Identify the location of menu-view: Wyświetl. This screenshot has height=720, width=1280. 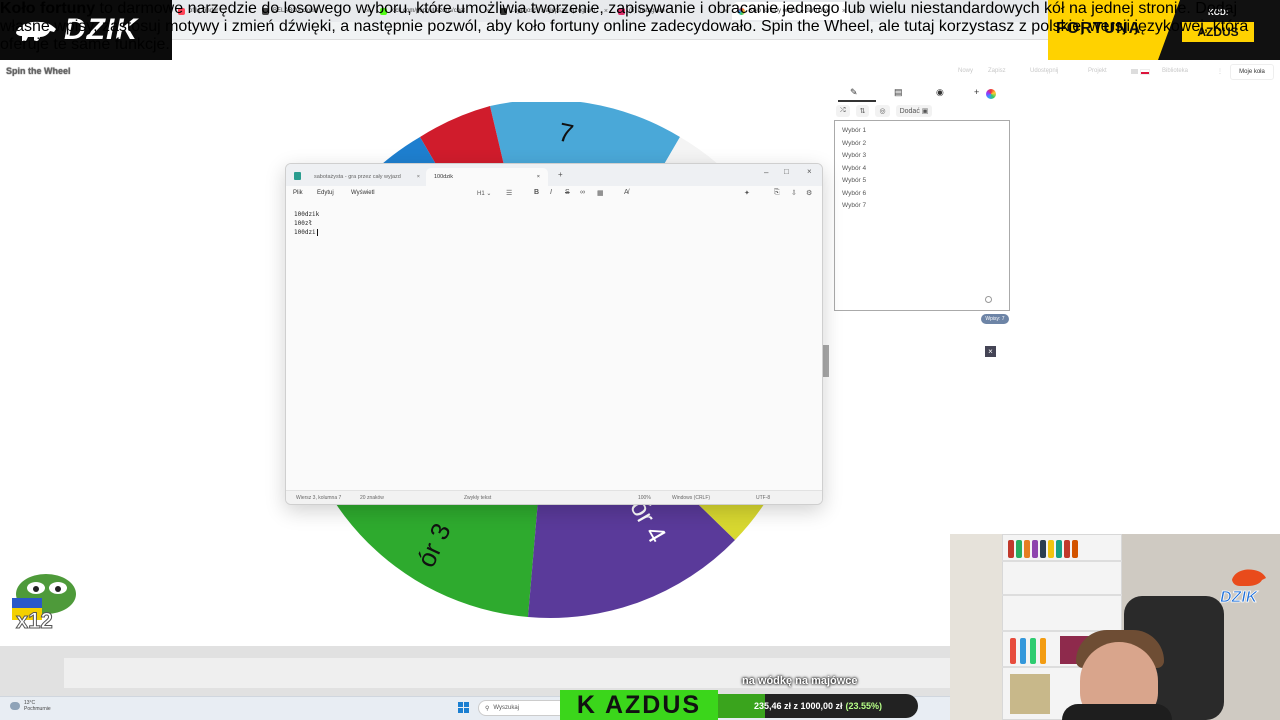
(363, 193).